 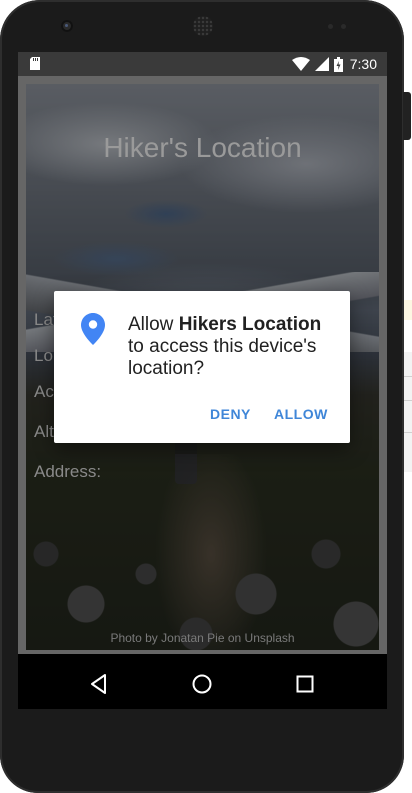 What do you see at coordinates (338, 64) in the screenshot?
I see `battery-icon` at bounding box center [338, 64].